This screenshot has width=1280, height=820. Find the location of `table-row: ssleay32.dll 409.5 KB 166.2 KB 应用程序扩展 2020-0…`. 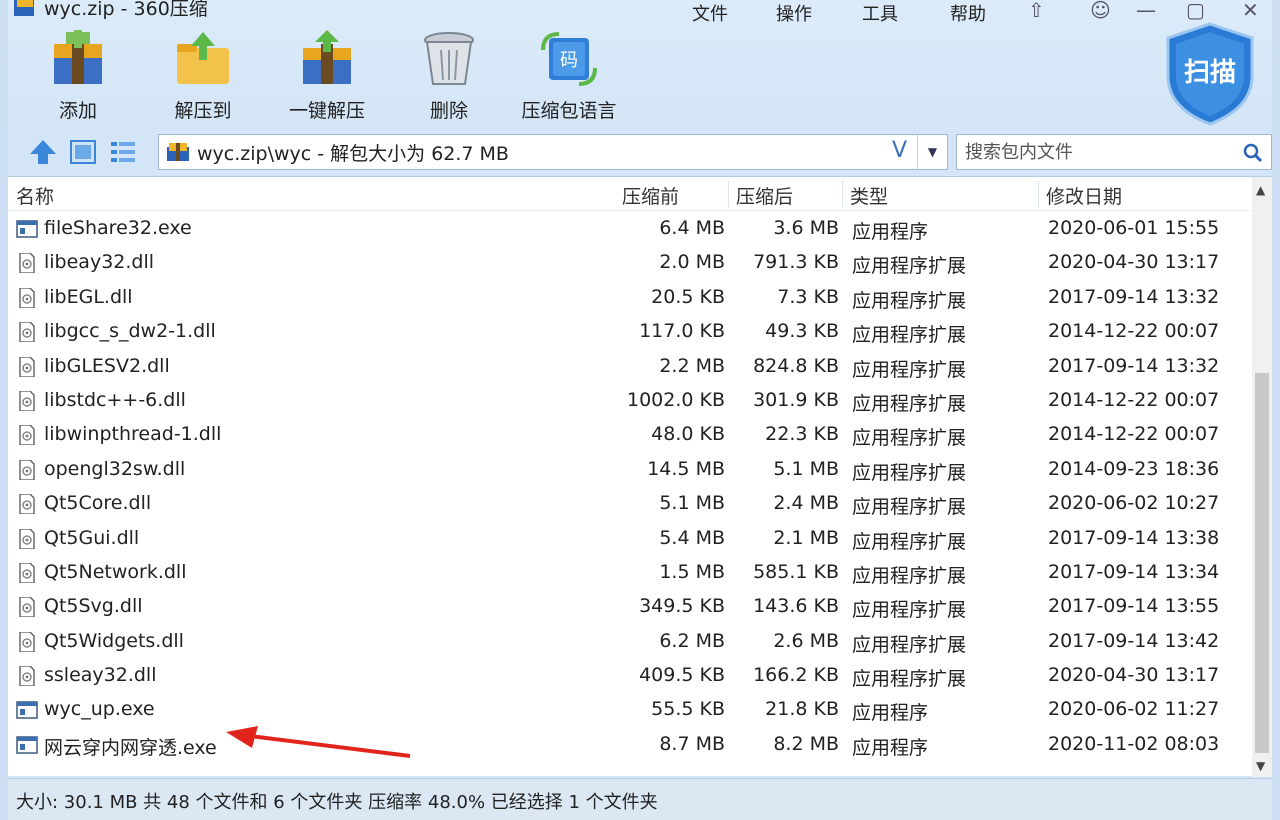

table-row: ssleay32.dll 409.5 KB 166.2 KB 应用程序扩展 2020-0… is located at coordinates (630, 675).